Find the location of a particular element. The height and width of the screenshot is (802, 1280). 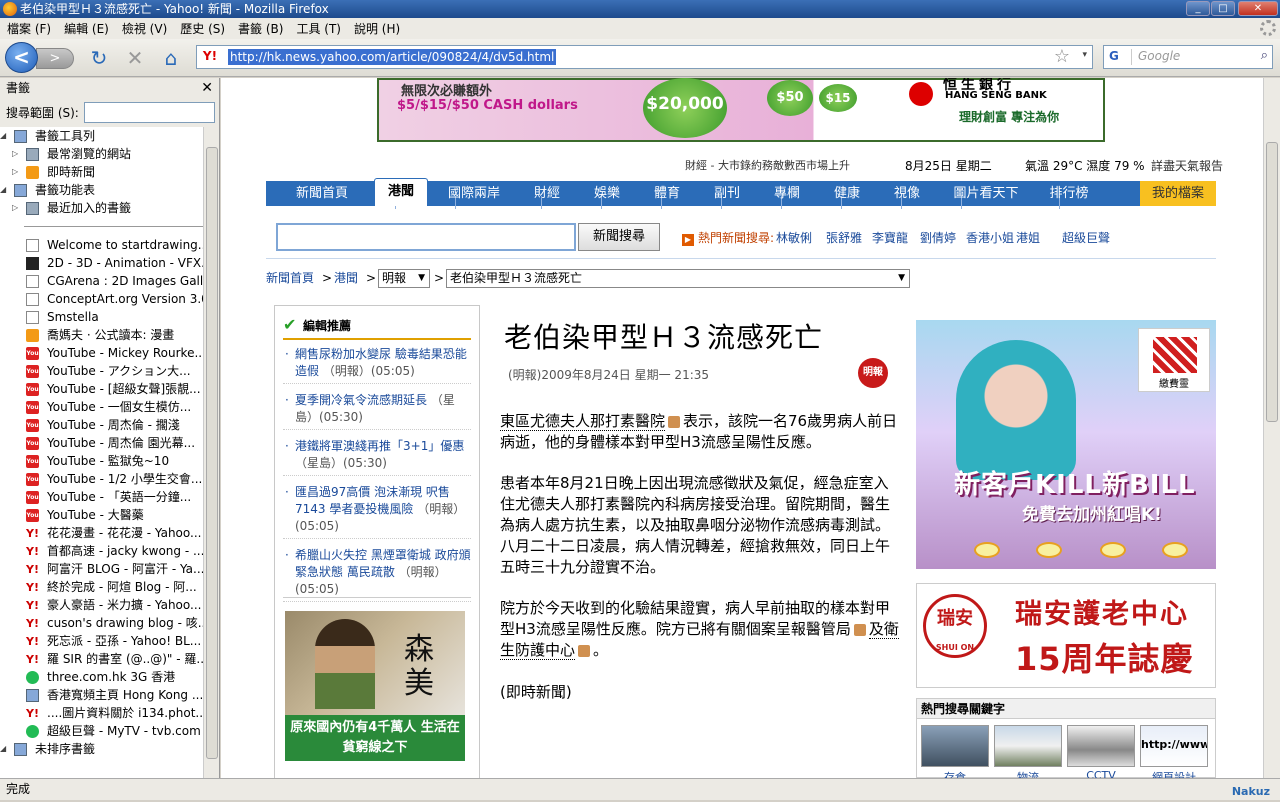

hot-keyword-label: 網頁設計 is located at coordinates (1174, 773).